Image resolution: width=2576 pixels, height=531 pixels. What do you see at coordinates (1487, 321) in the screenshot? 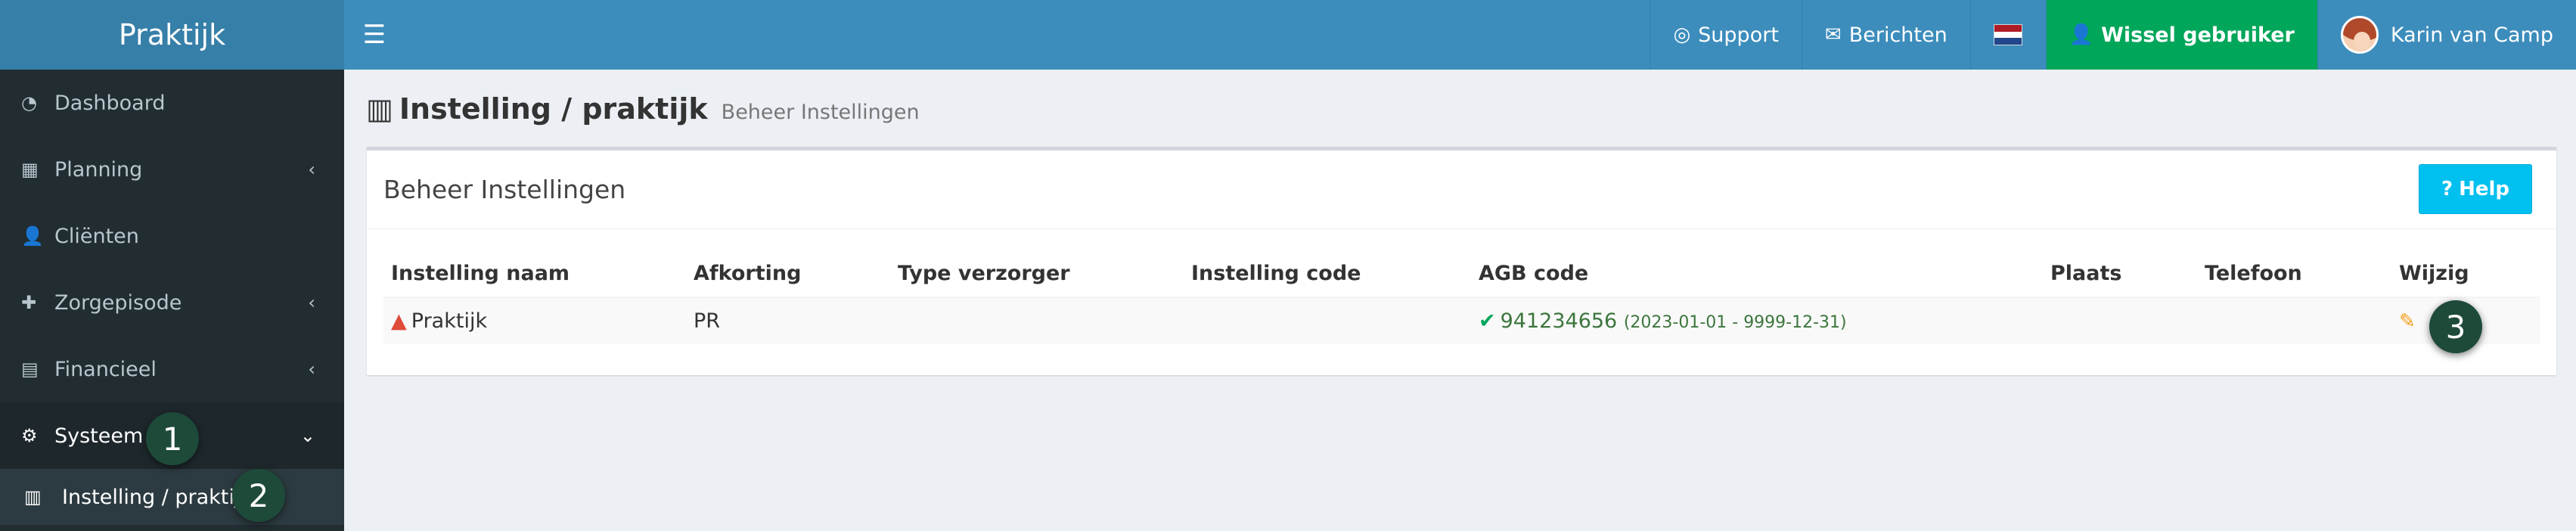
I see `check-circle-icon: ✔` at bounding box center [1487, 321].